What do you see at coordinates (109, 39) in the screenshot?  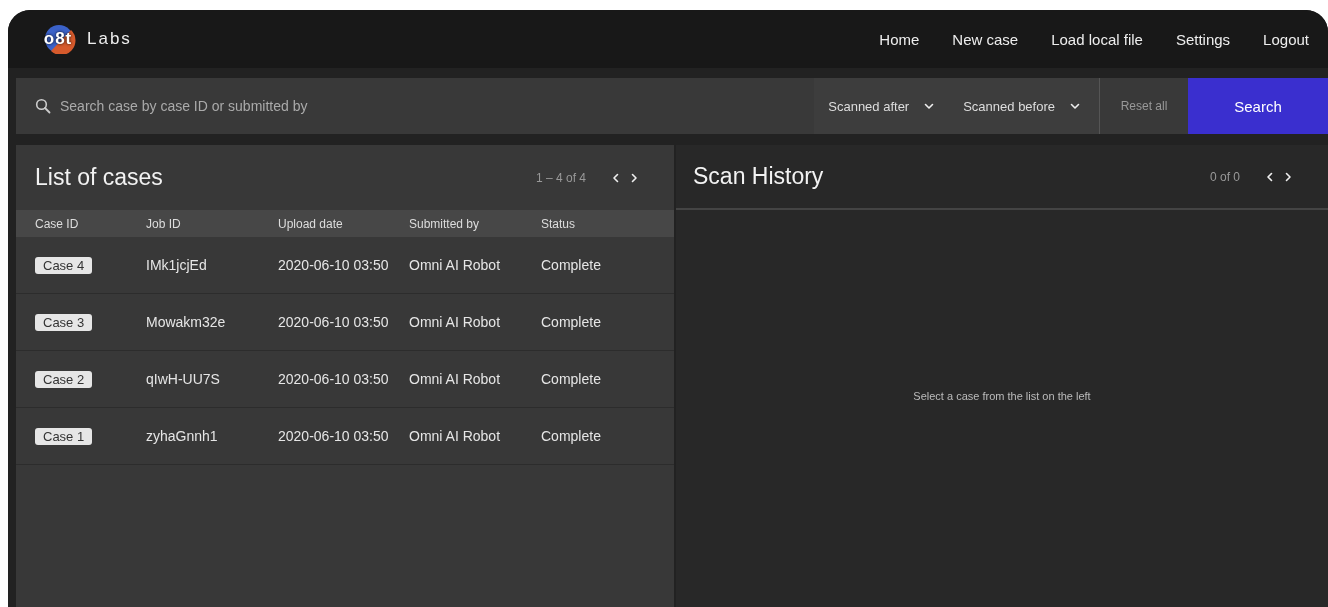 I see `logo-text: Labs` at bounding box center [109, 39].